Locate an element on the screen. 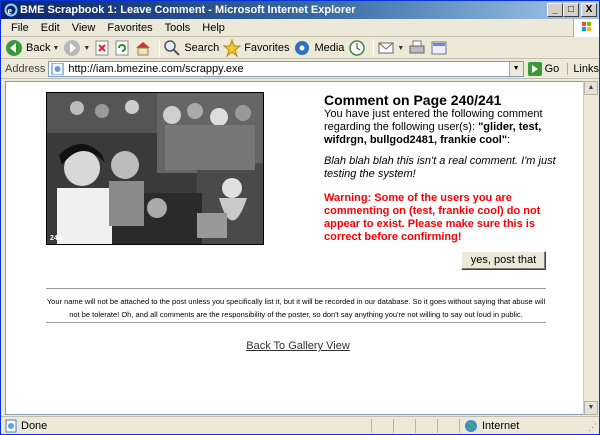  menu-file: File is located at coordinates (20, 28).